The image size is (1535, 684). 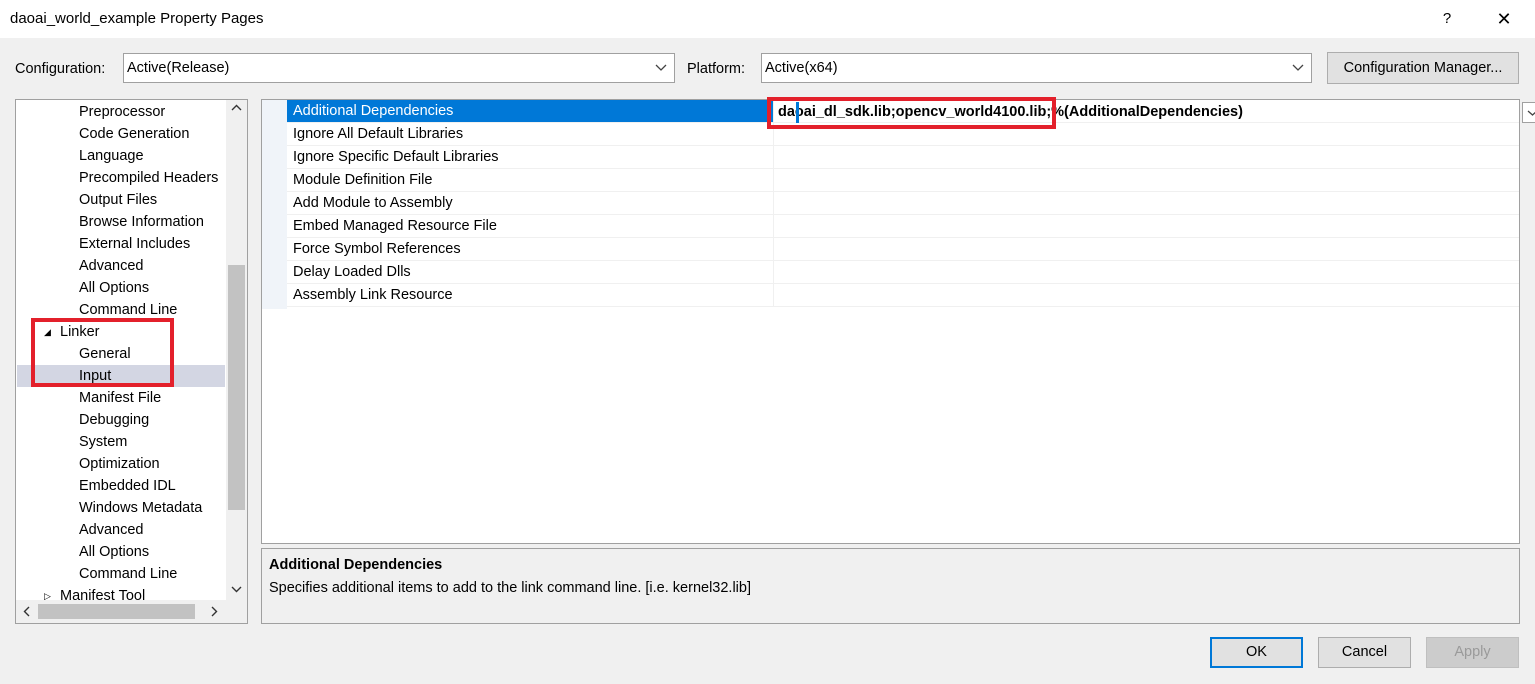 I want to click on configuration-value: Active(Release), so click(x=178, y=68).